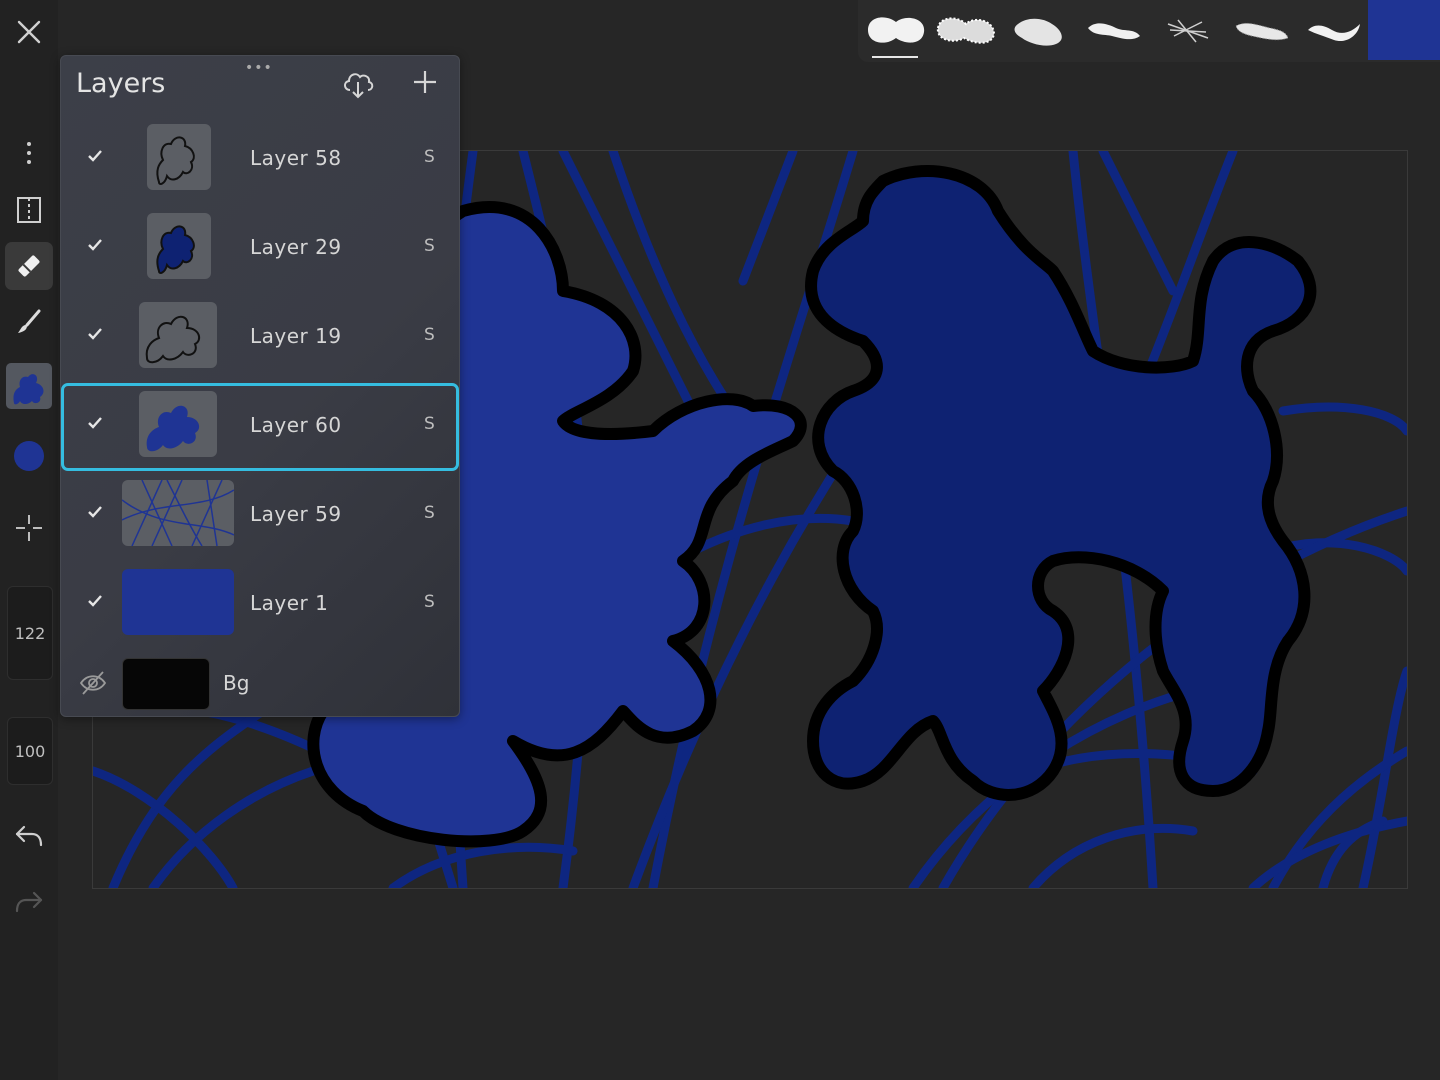  What do you see at coordinates (1404, 30) in the screenshot?
I see `current-color-swatch` at bounding box center [1404, 30].